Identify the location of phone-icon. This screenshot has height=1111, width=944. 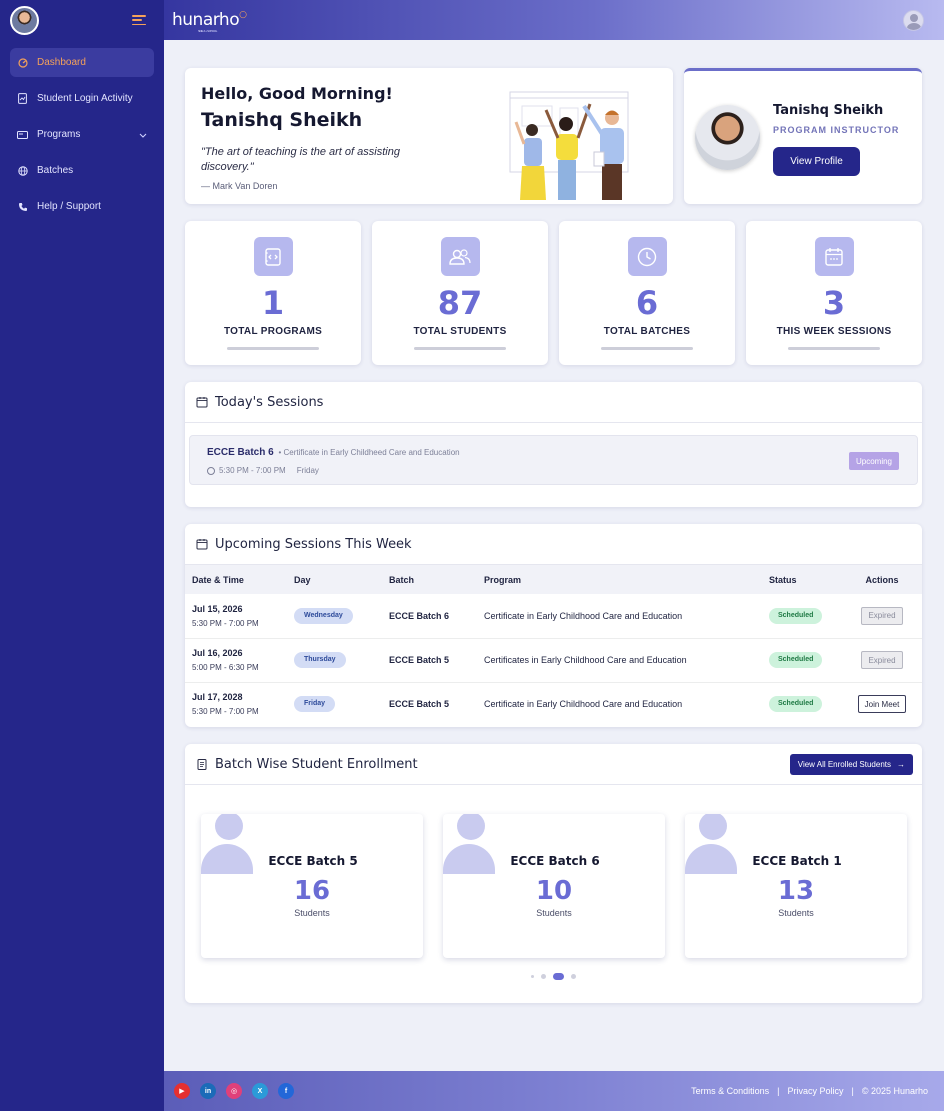
(22, 206).